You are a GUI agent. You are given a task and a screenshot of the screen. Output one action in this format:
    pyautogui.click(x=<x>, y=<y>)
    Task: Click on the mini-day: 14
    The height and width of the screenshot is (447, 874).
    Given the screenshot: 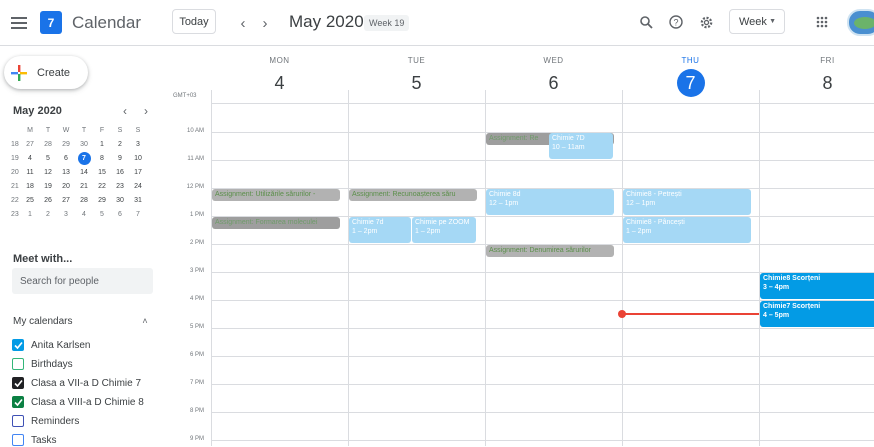 What is the action you would take?
    pyautogui.click(x=84, y=172)
    